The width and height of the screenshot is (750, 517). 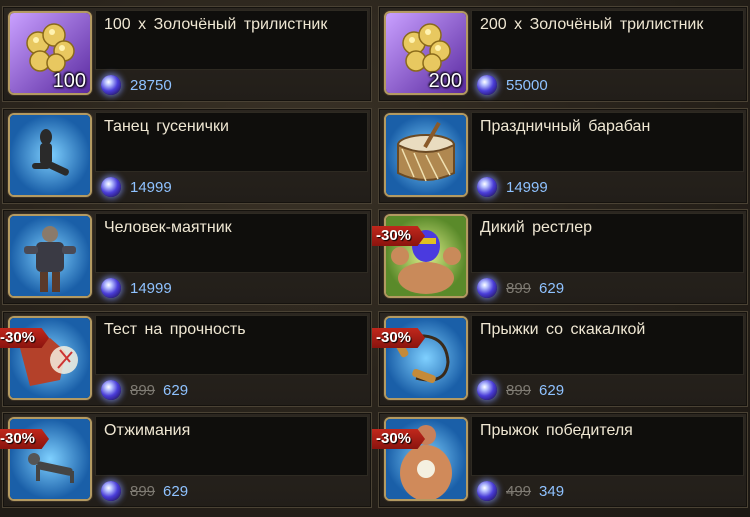 I want to click on caterpillar-dance-icon, so click(x=50, y=155).